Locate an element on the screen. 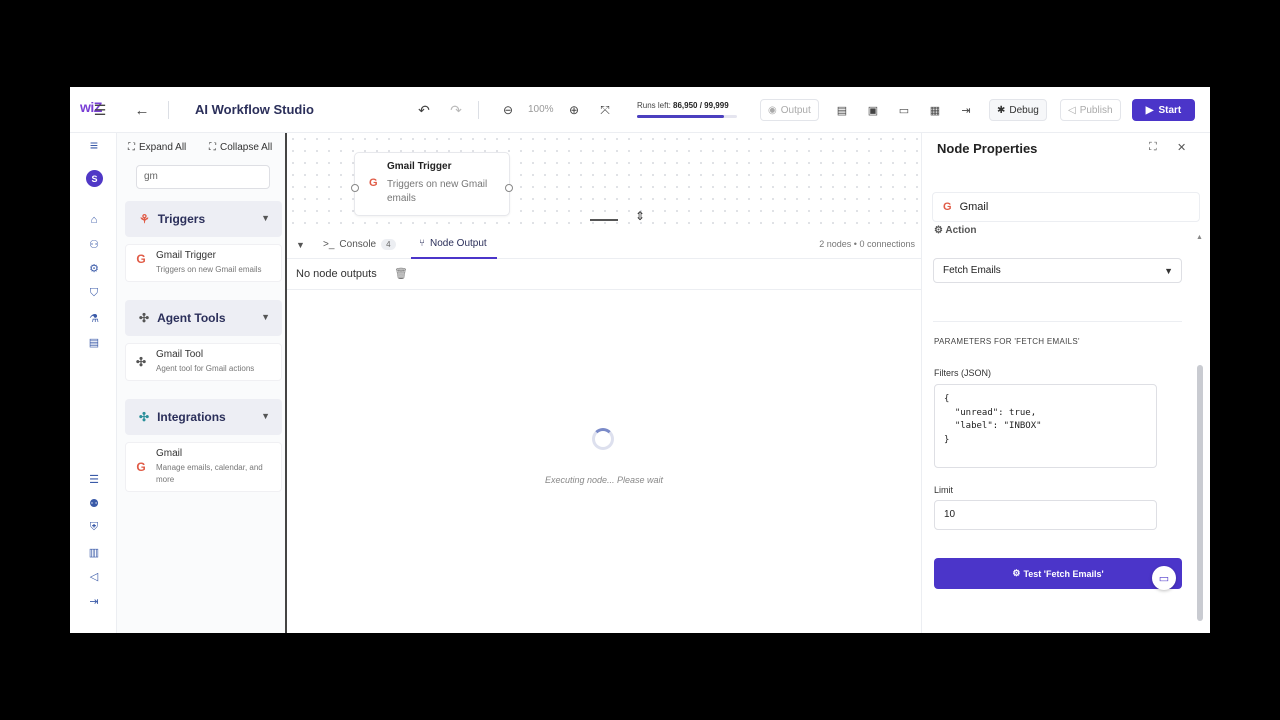 This screenshot has height=720, width=1280. users-icon: ⚉ is located at coordinates (94, 503).